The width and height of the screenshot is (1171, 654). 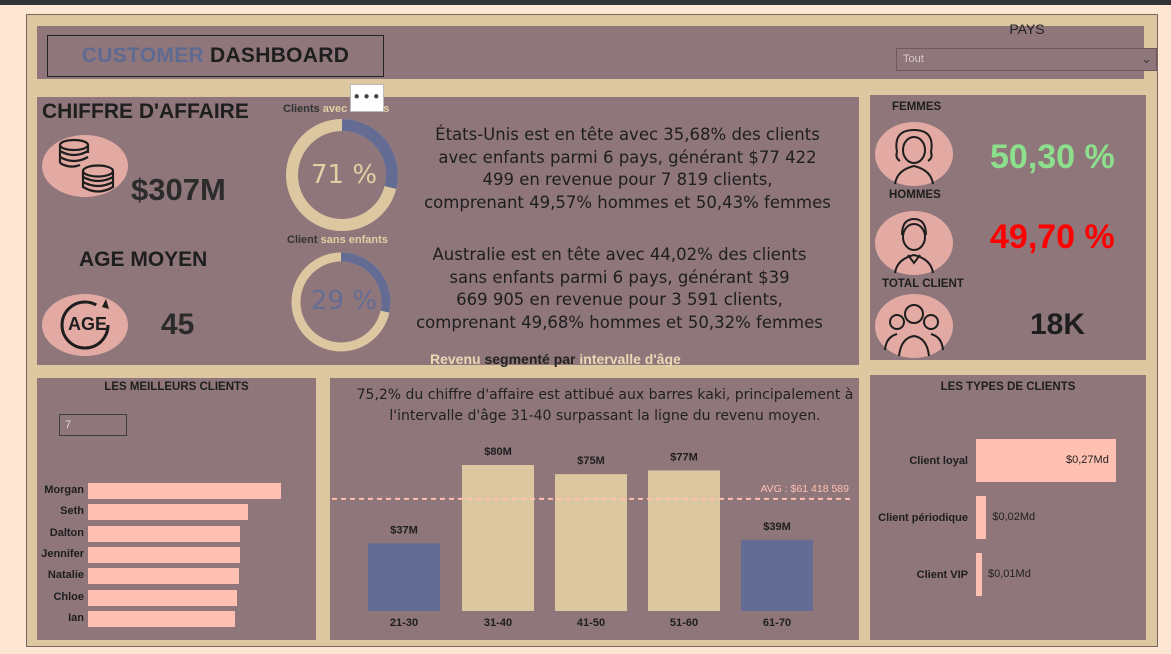 What do you see at coordinates (498, 623) in the screenshot?
I see `x-tick-label: 31-40` at bounding box center [498, 623].